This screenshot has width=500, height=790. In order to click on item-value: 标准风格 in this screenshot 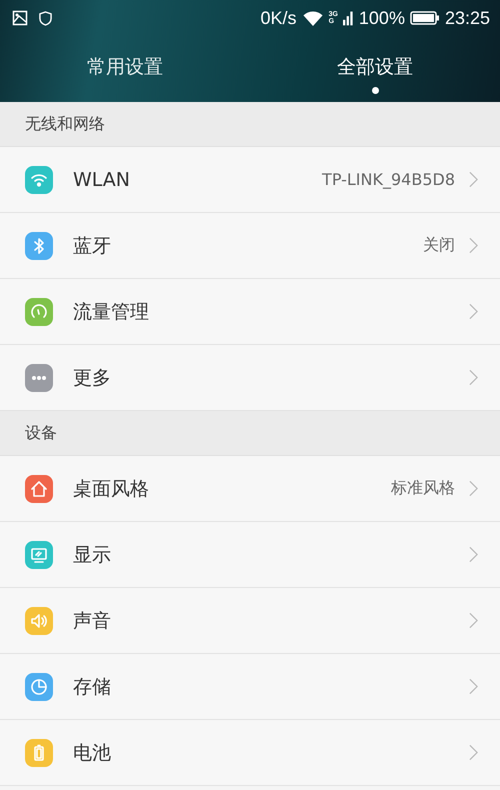, I will do `click(423, 488)`.